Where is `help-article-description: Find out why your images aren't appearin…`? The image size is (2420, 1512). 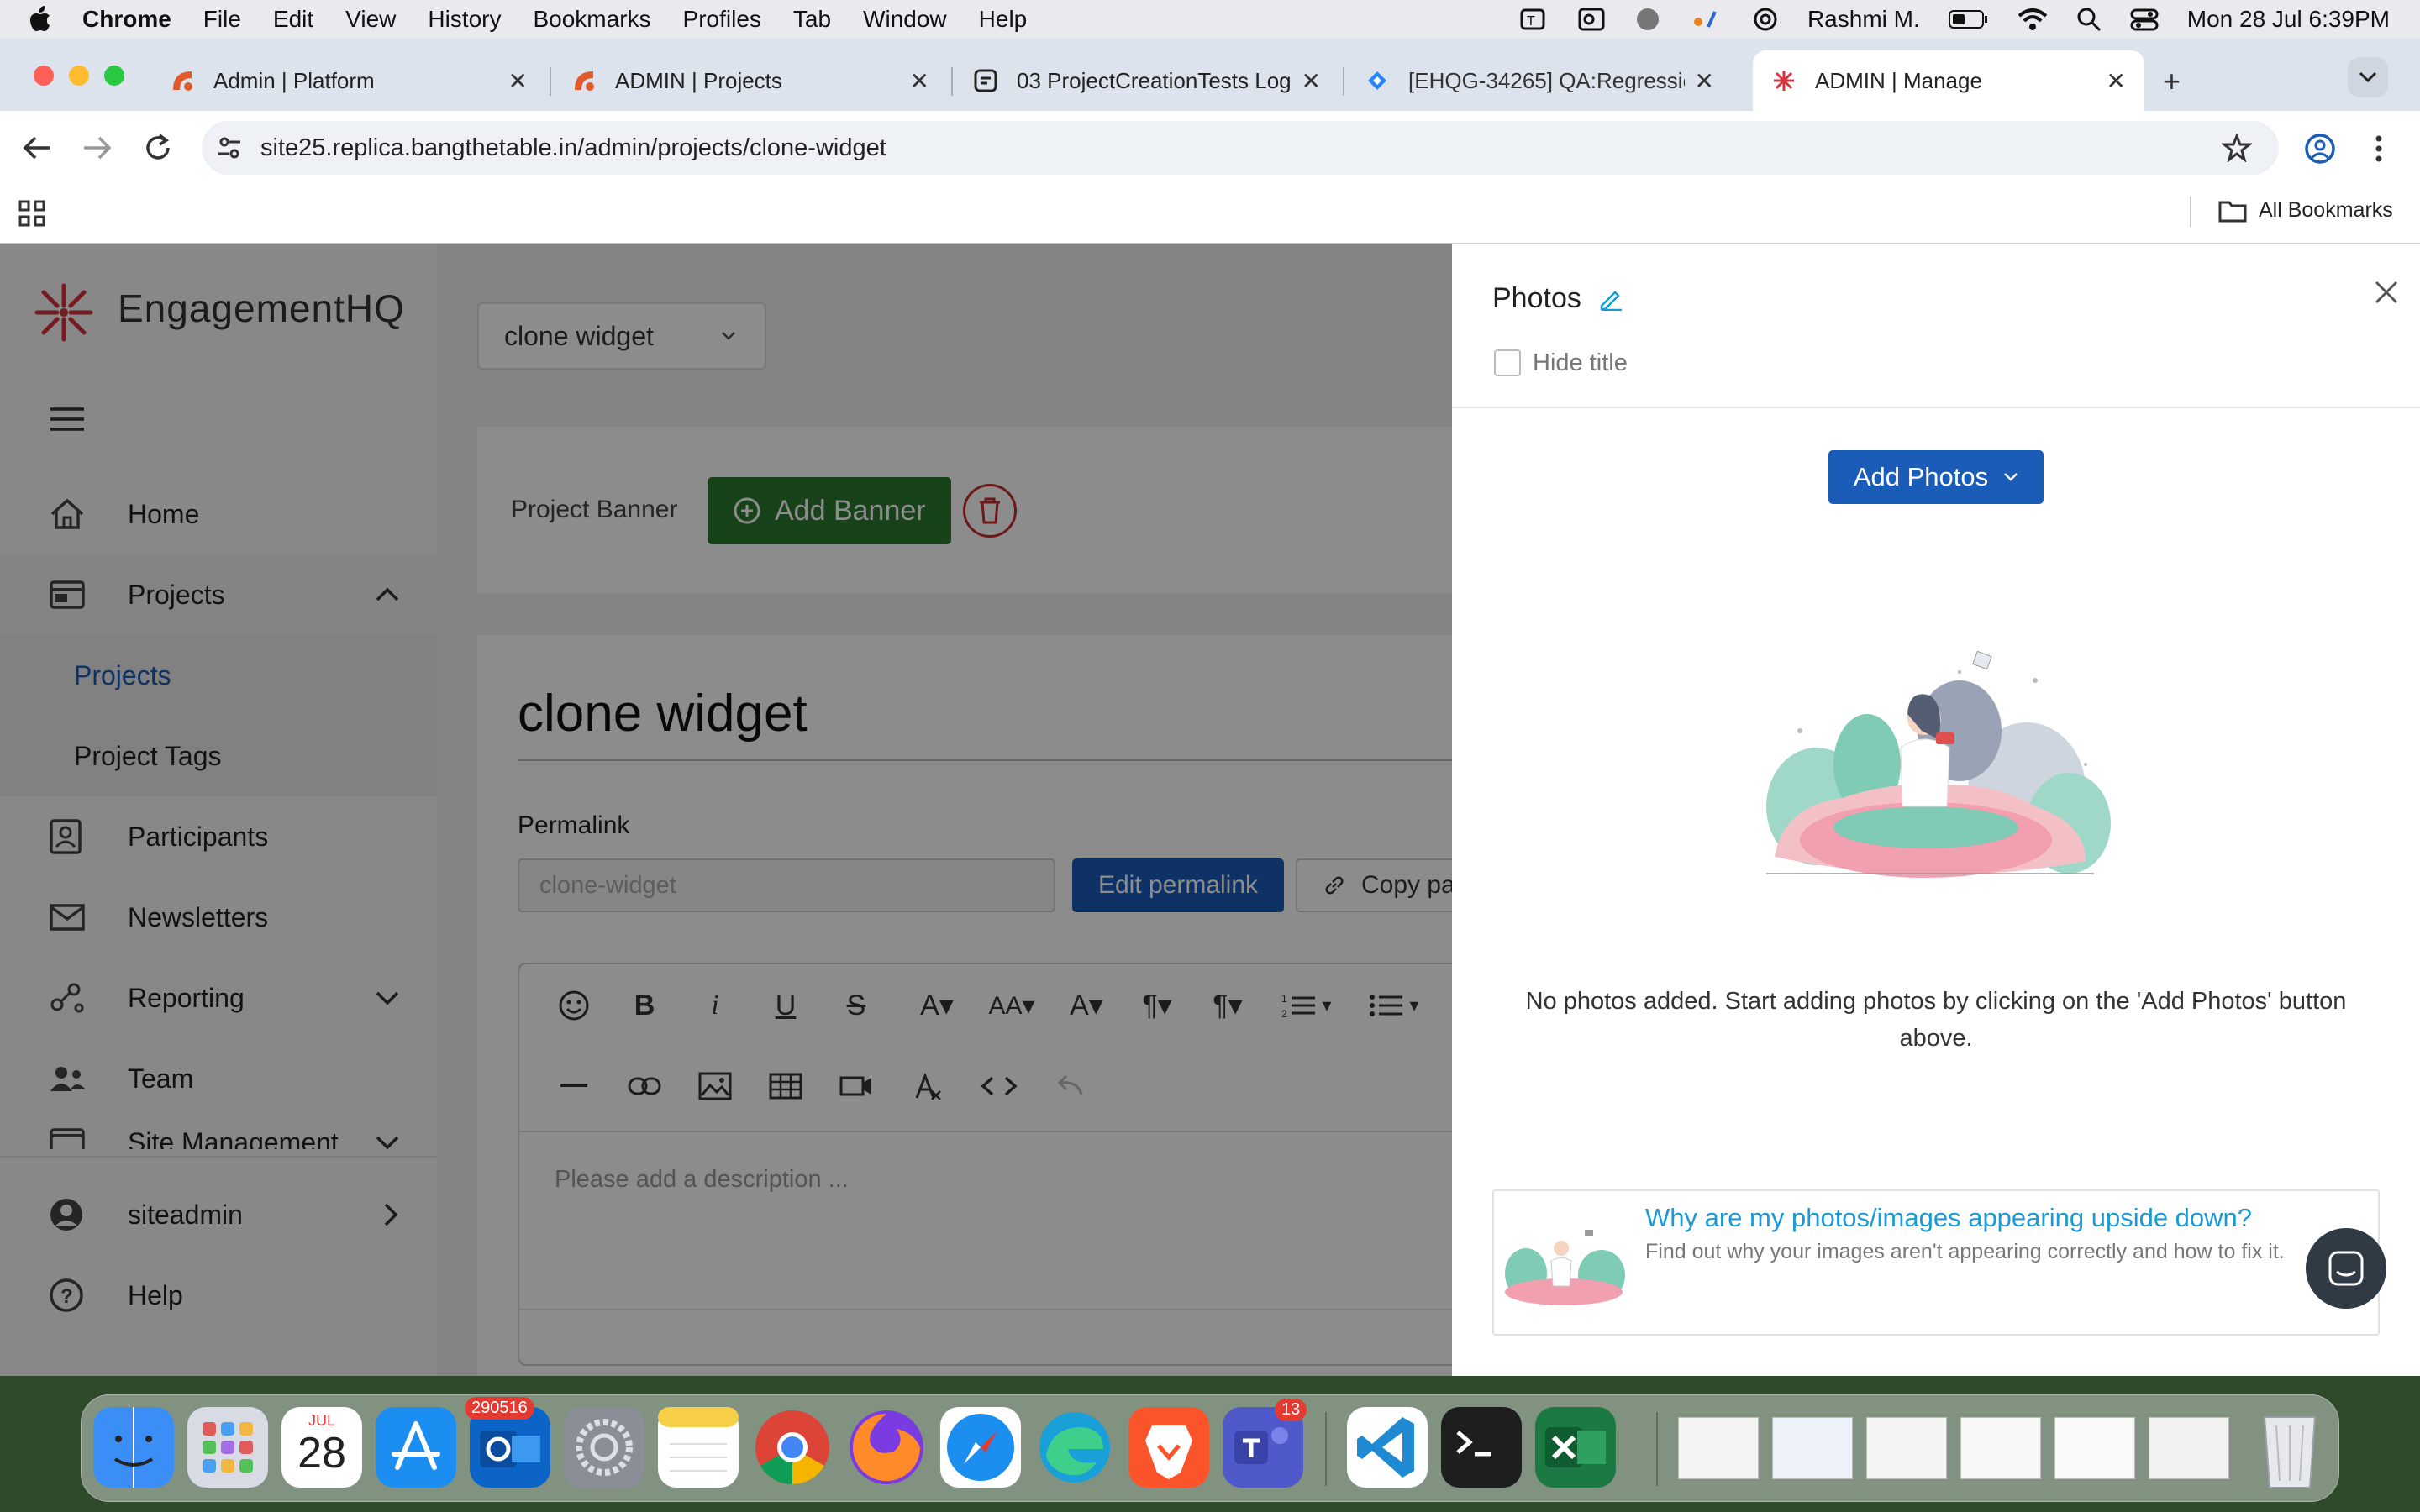
help-article-description: Find out why your images aren't appearin… is located at coordinates (1965, 1251).